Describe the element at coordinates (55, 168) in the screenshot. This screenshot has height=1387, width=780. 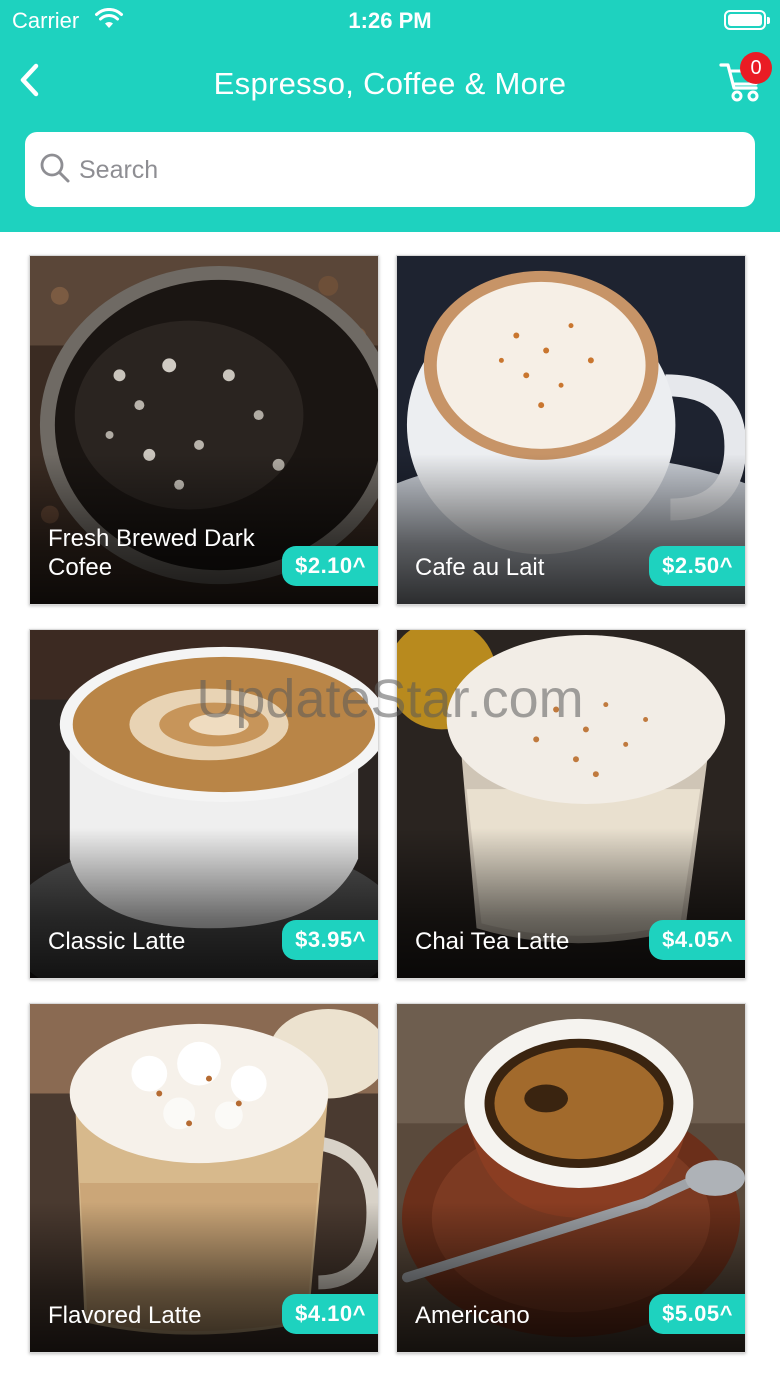
I see `search-icon` at that location.